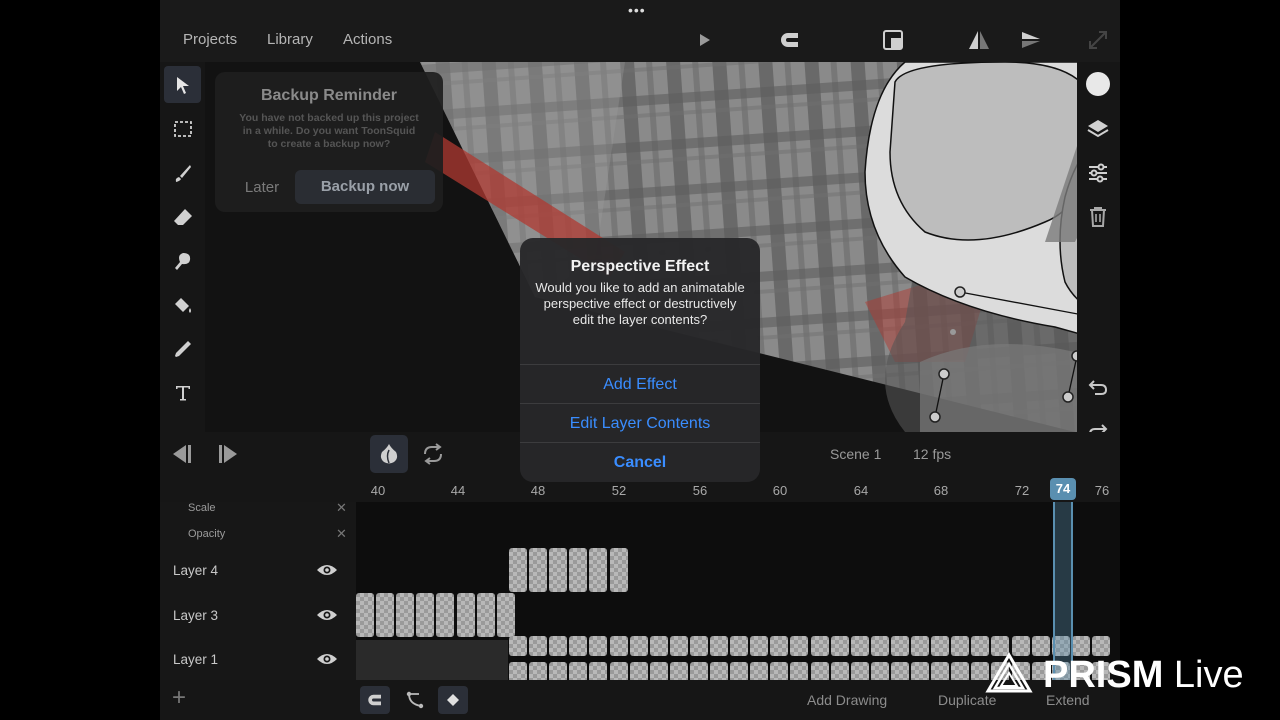  What do you see at coordinates (341, 534) in the screenshot?
I see `remove-opacity-icon: ✕` at bounding box center [341, 534].